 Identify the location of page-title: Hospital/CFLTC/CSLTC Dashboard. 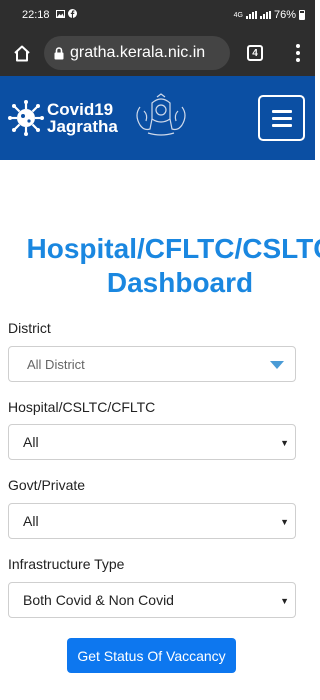
(160, 266).